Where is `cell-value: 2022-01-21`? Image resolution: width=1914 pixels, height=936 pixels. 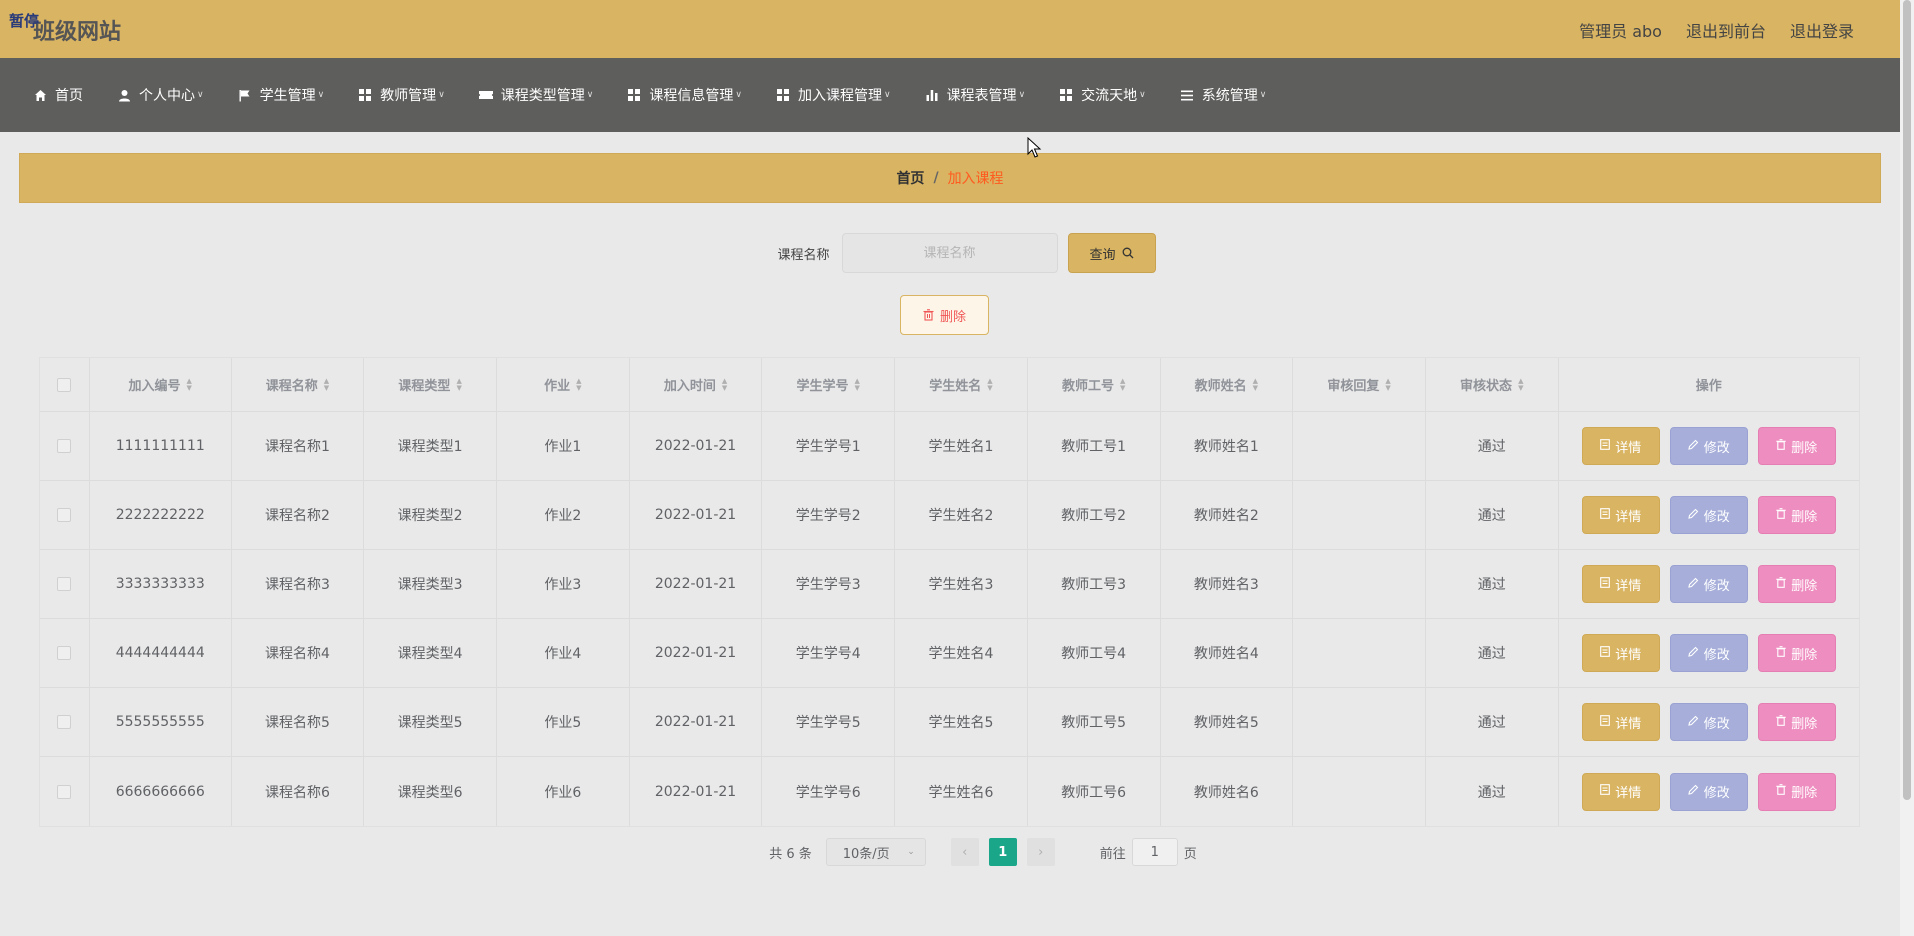 cell-value: 2022-01-21 is located at coordinates (695, 446).